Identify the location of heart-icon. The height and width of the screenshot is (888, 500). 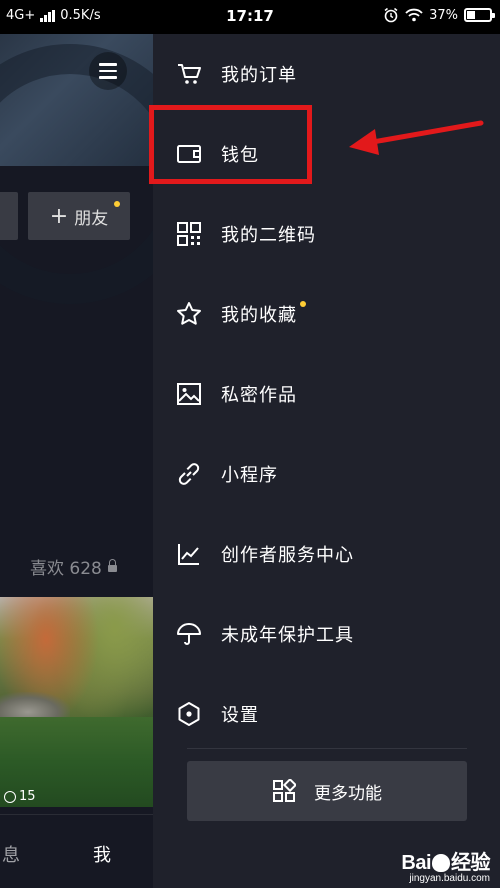
(10, 796).